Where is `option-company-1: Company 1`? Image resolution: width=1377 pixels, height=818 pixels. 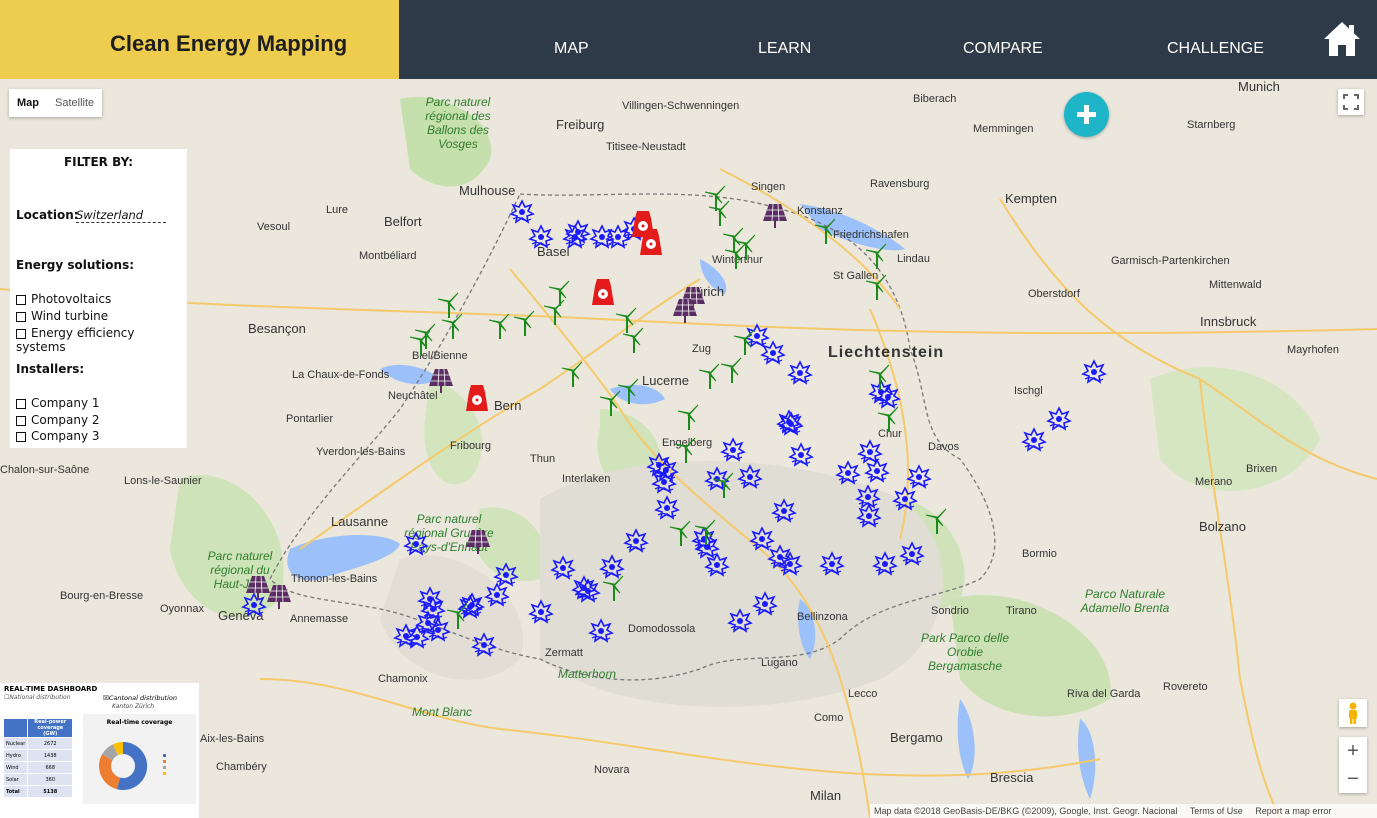
option-company-1: Company 1 is located at coordinates (58, 403).